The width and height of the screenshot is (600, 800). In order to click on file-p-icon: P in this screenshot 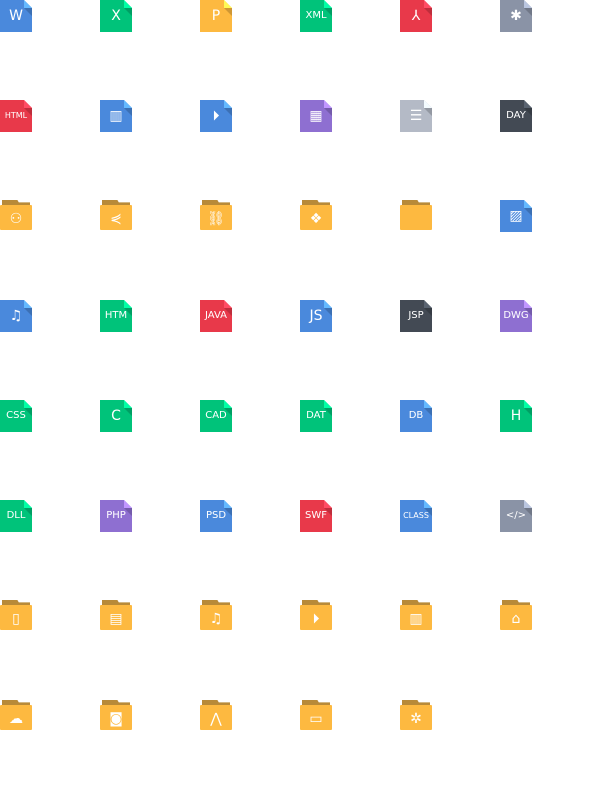, I will do `click(216, 16)`.